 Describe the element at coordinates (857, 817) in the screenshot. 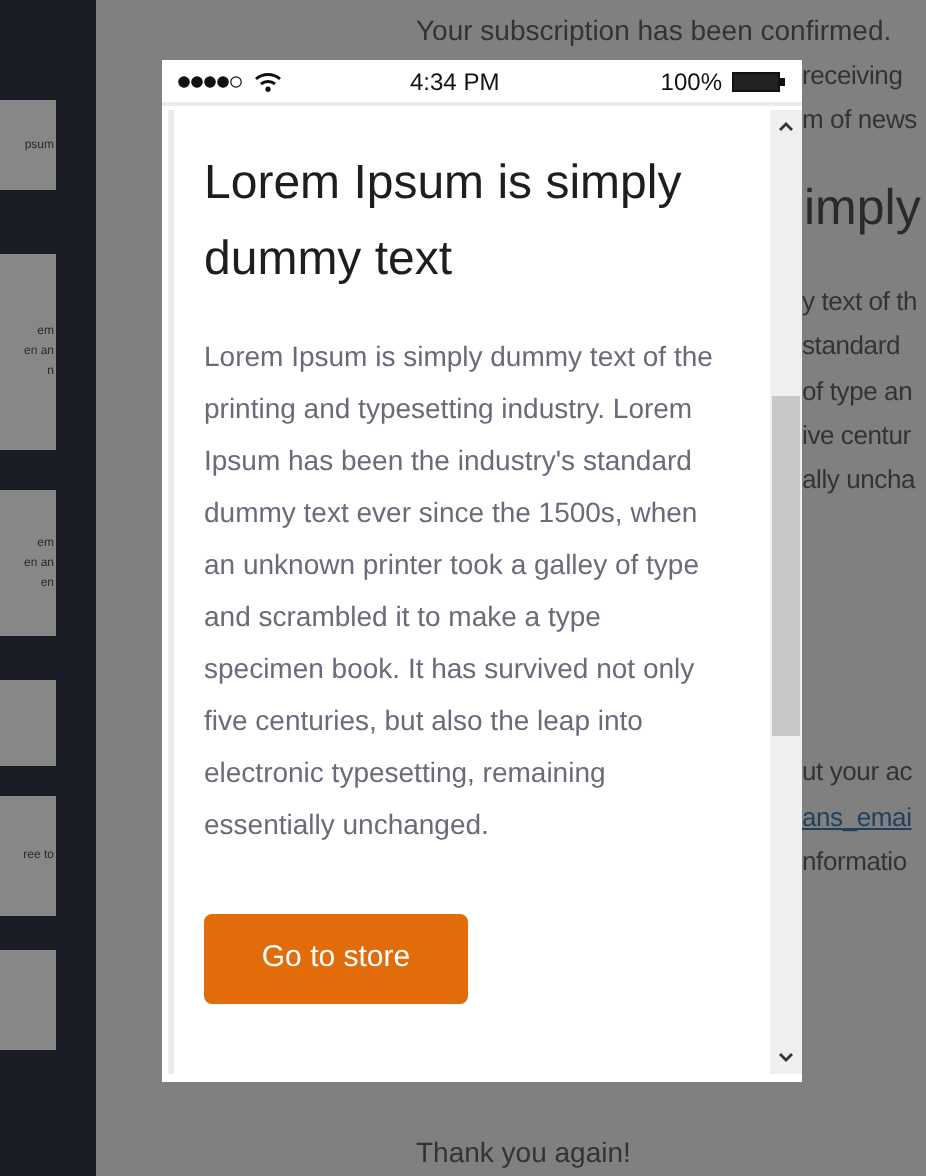

I see `page-link: ans_emai` at that location.